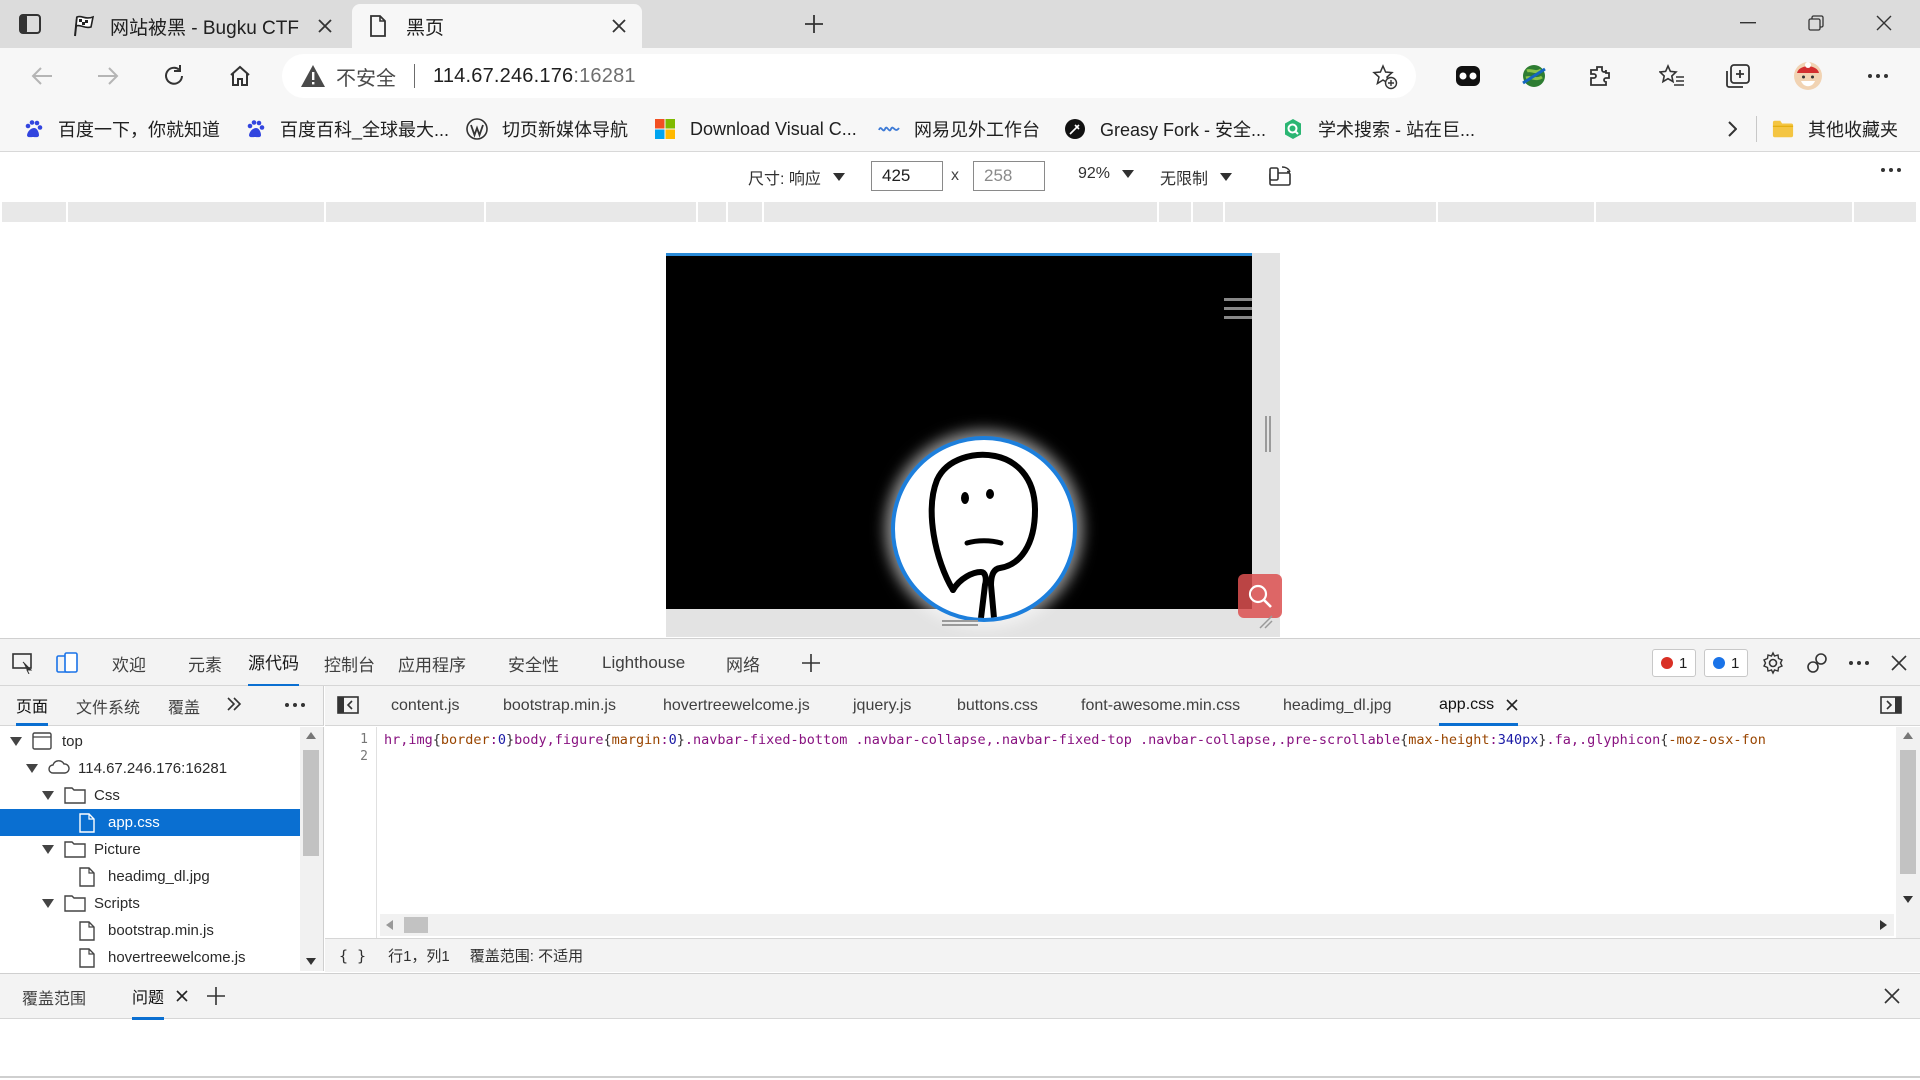 This screenshot has width=1920, height=1080. What do you see at coordinates (32, 706) in the screenshot?
I see `tab-page: 页面` at bounding box center [32, 706].